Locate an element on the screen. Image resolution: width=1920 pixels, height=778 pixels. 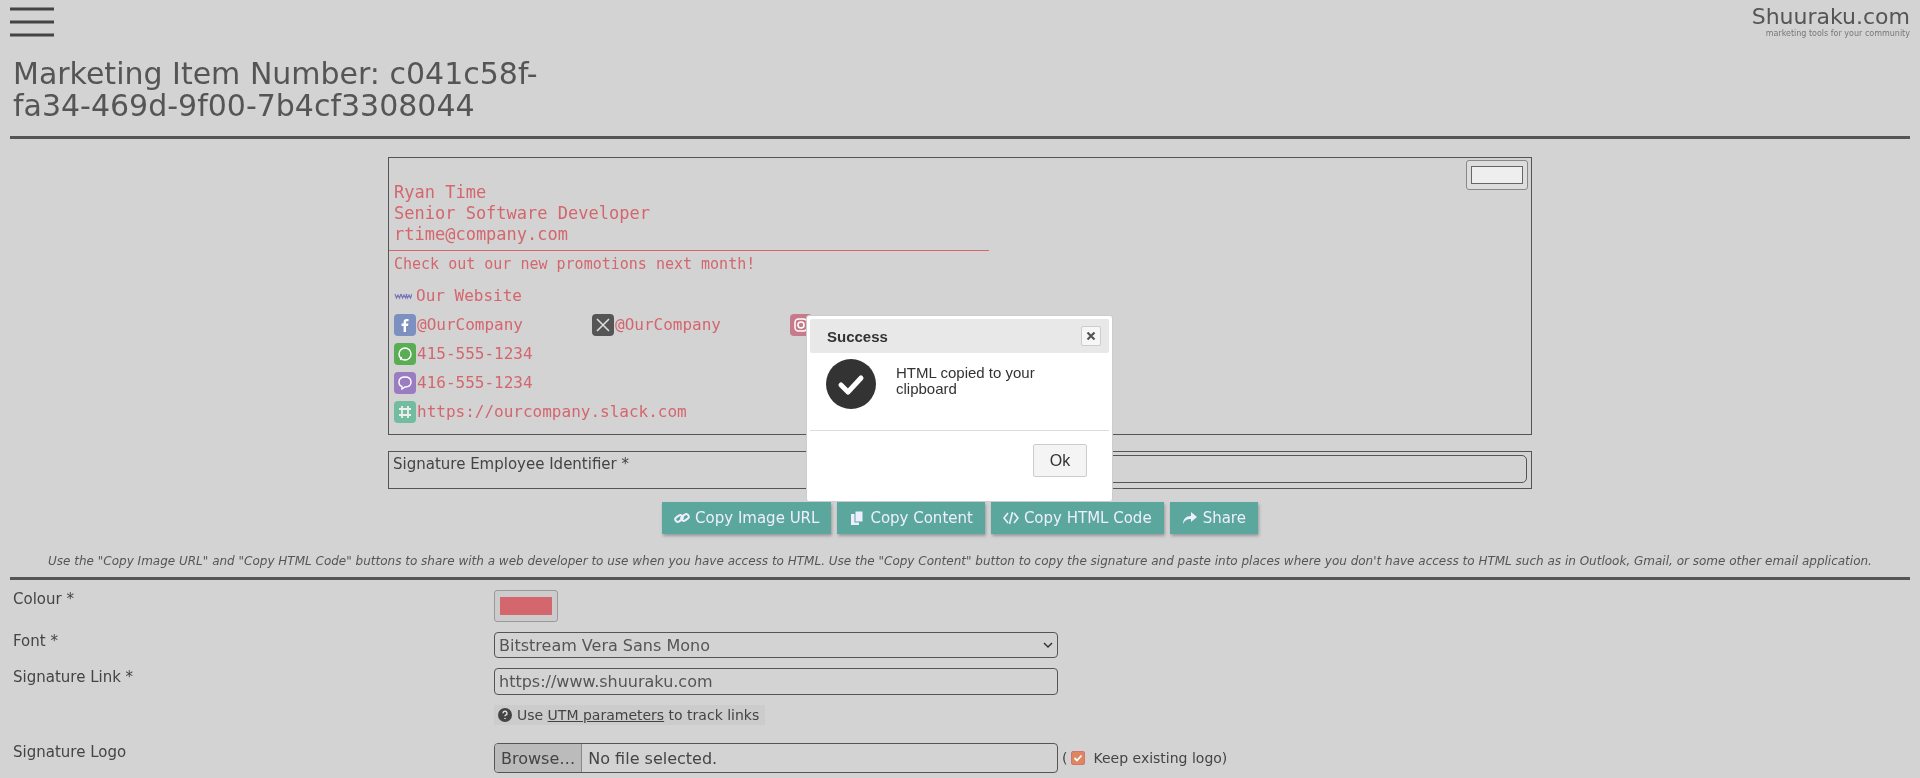
tick-icon is located at coordinates (1078, 758).